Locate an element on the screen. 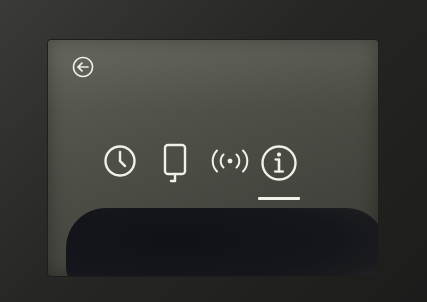  clock-icon is located at coordinates (120, 161).